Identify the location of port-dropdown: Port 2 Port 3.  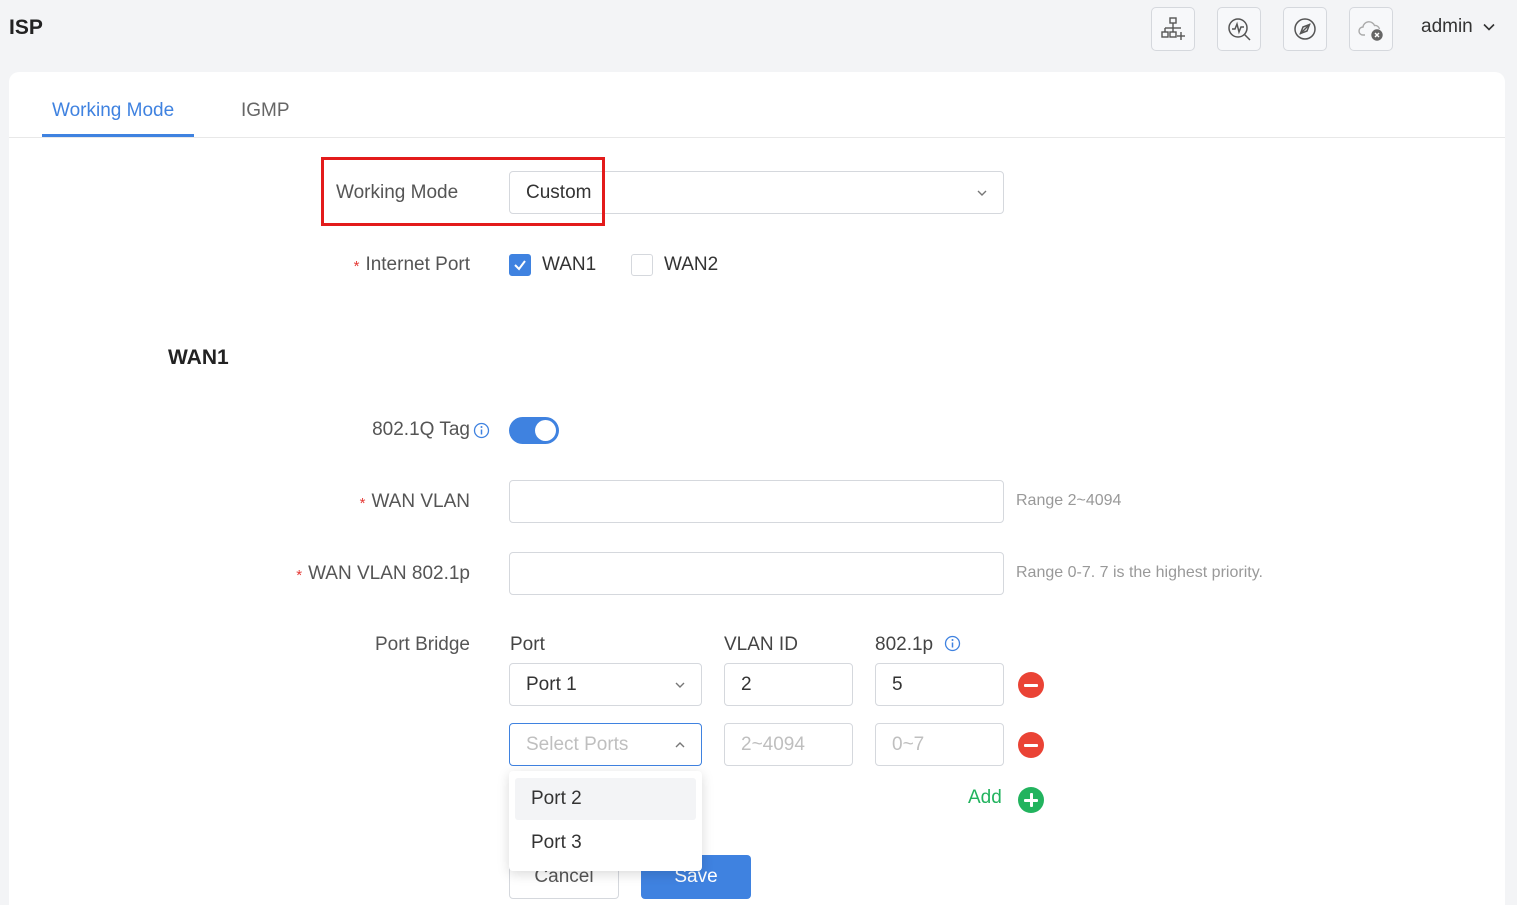
(605, 821).